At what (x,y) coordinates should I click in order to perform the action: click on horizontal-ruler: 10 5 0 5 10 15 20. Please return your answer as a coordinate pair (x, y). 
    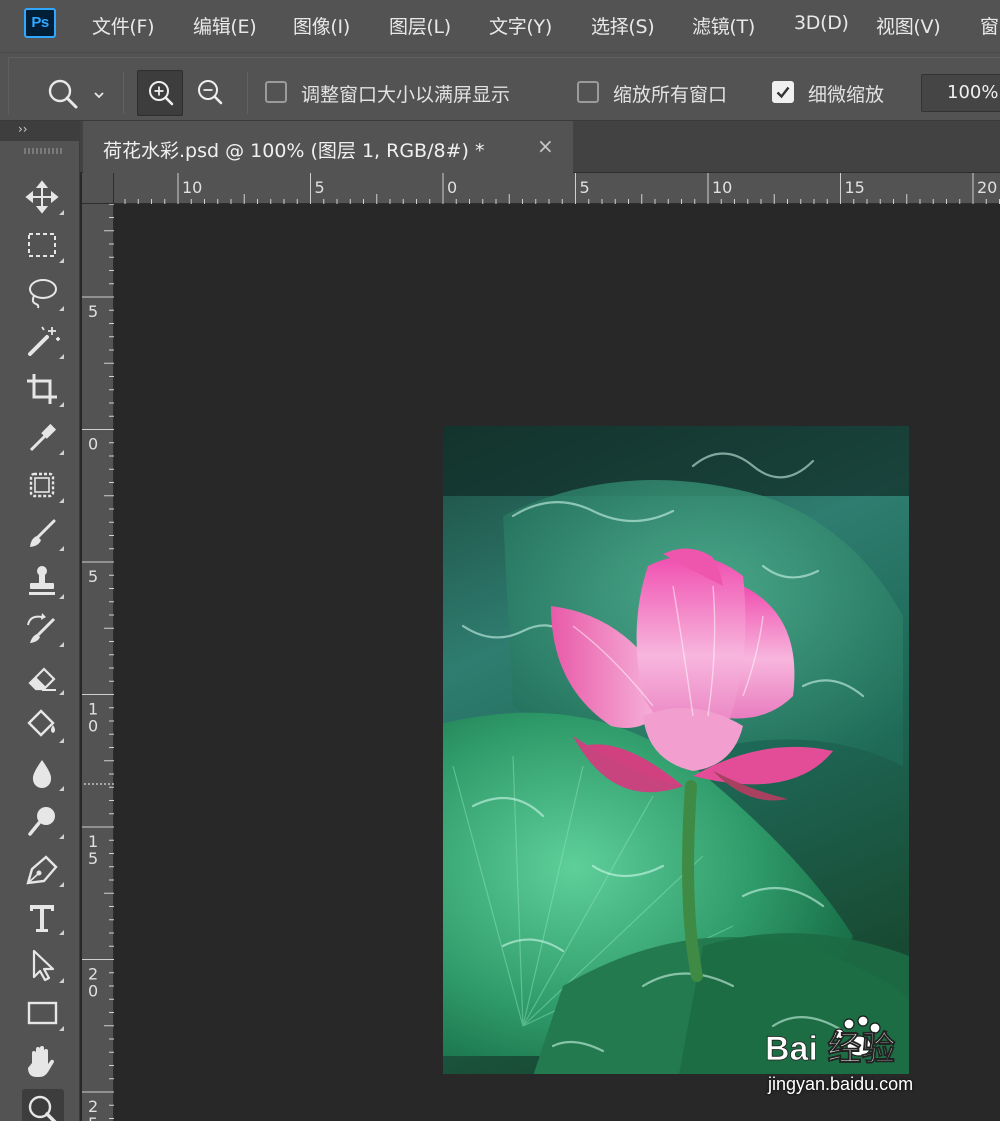
    Looking at the image, I should click on (557, 188).